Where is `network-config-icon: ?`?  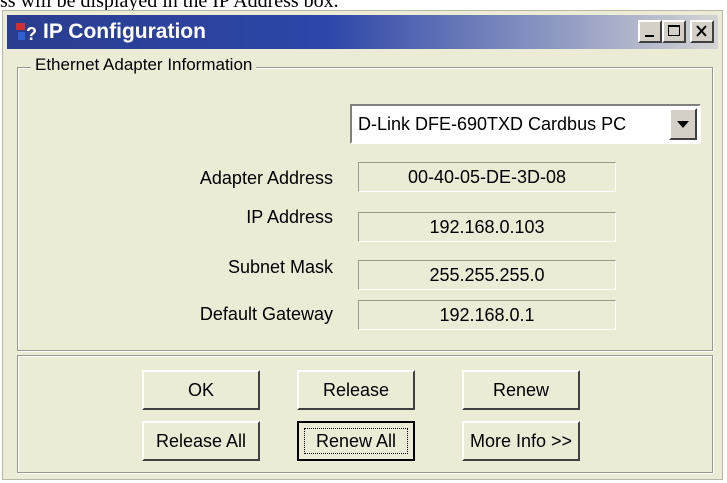
network-config-icon: ? is located at coordinates (26, 33).